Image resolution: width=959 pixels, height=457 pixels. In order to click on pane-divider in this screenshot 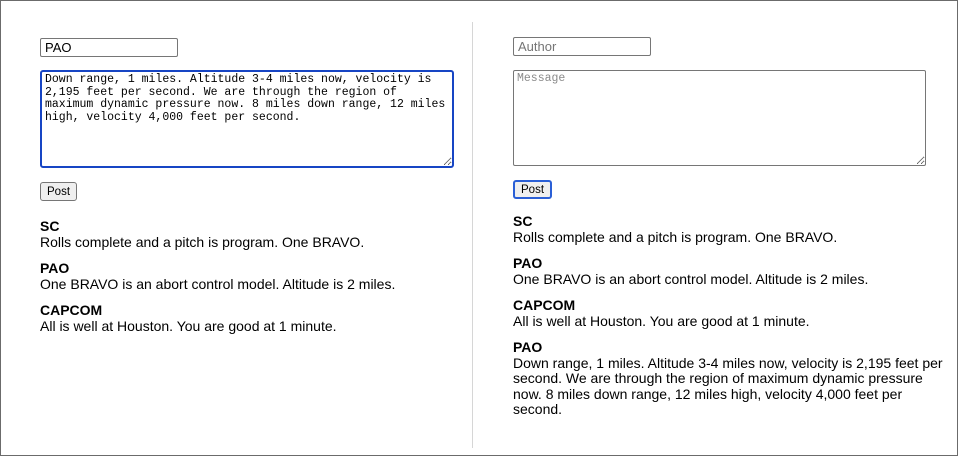, I will do `click(472, 235)`.